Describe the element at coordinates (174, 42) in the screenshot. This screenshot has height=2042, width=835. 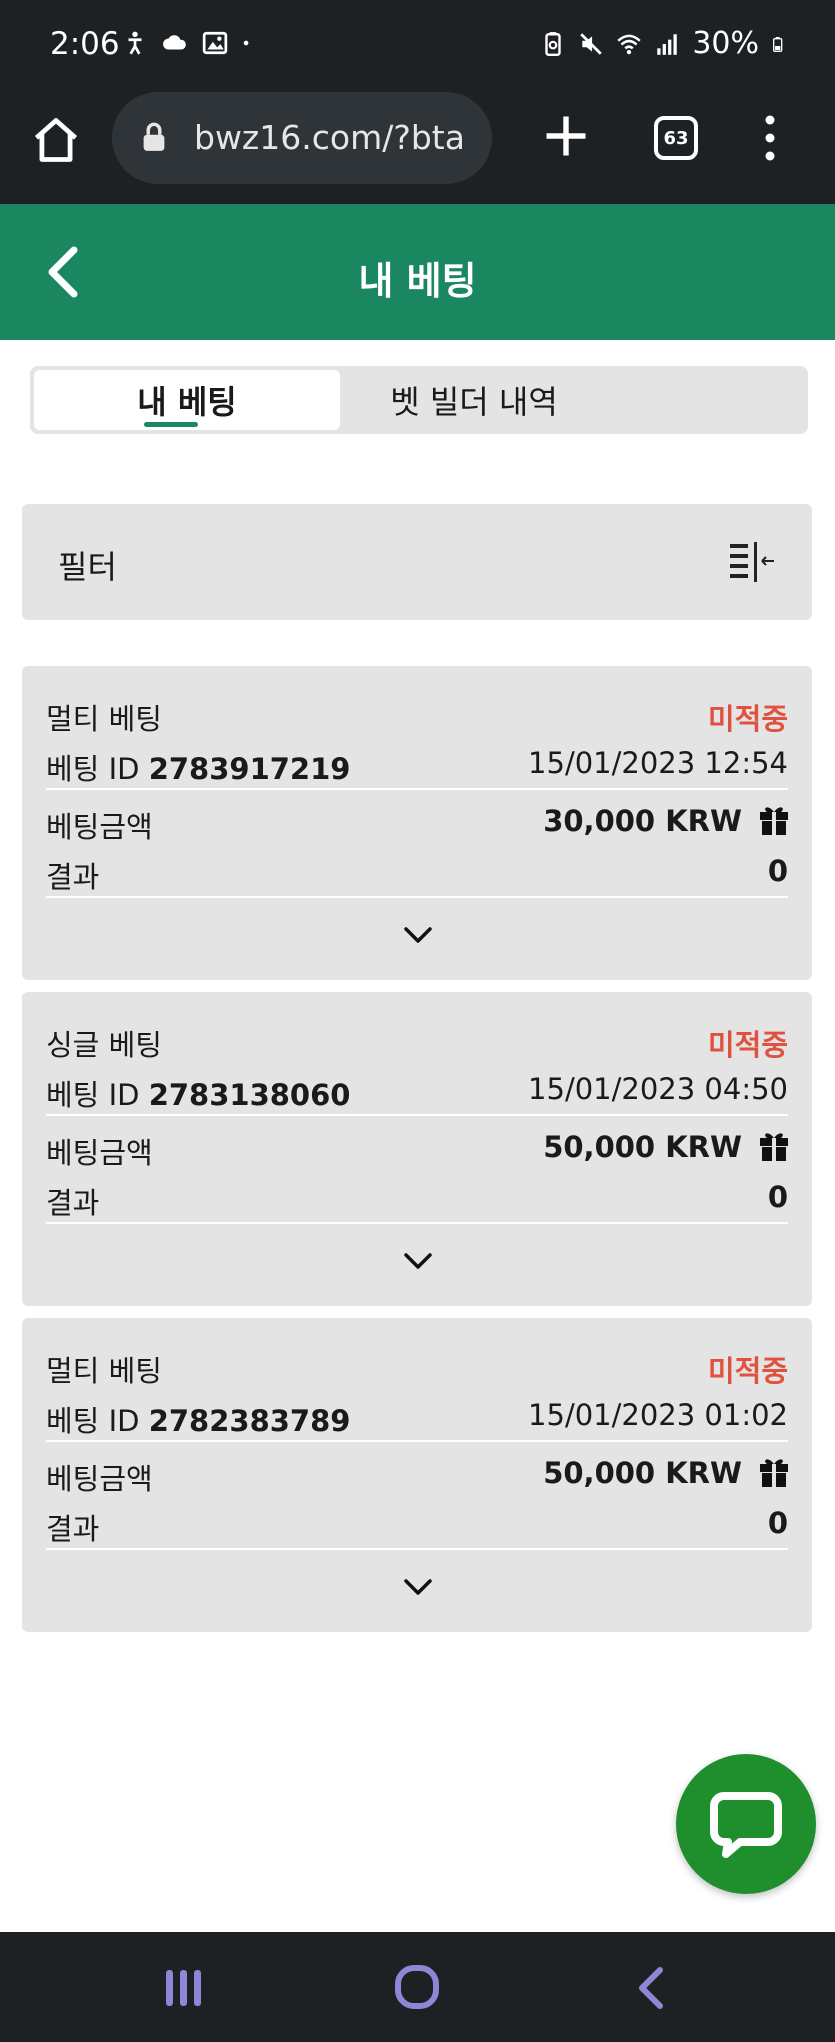
I see `cloud-icon` at that location.